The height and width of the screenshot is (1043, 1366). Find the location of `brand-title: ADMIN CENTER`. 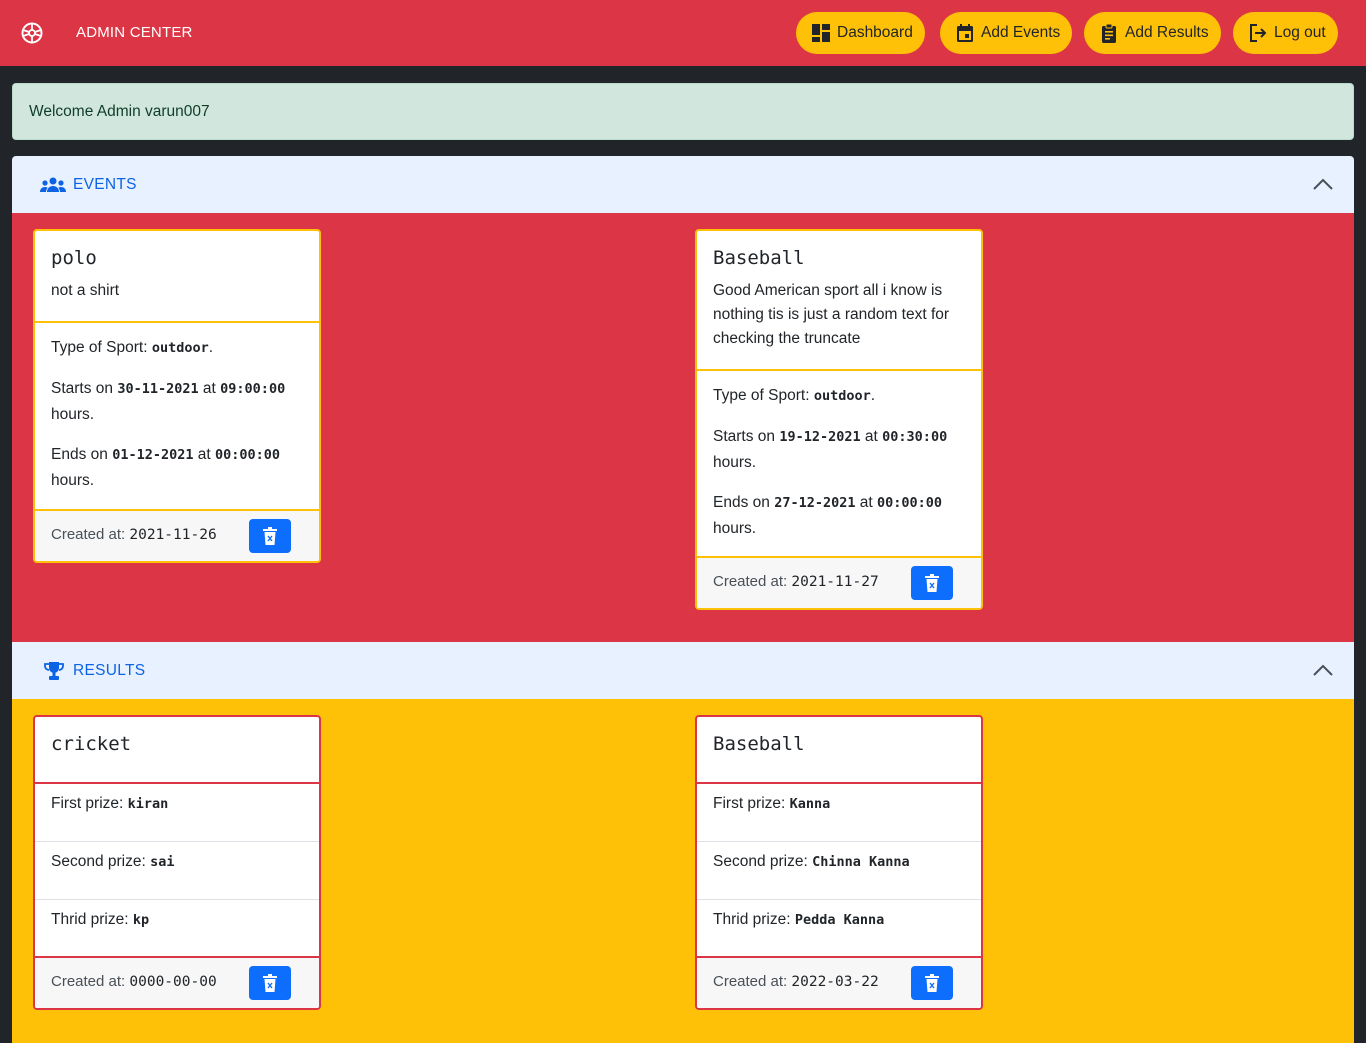

brand-title: ADMIN CENTER is located at coordinates (134, 32).